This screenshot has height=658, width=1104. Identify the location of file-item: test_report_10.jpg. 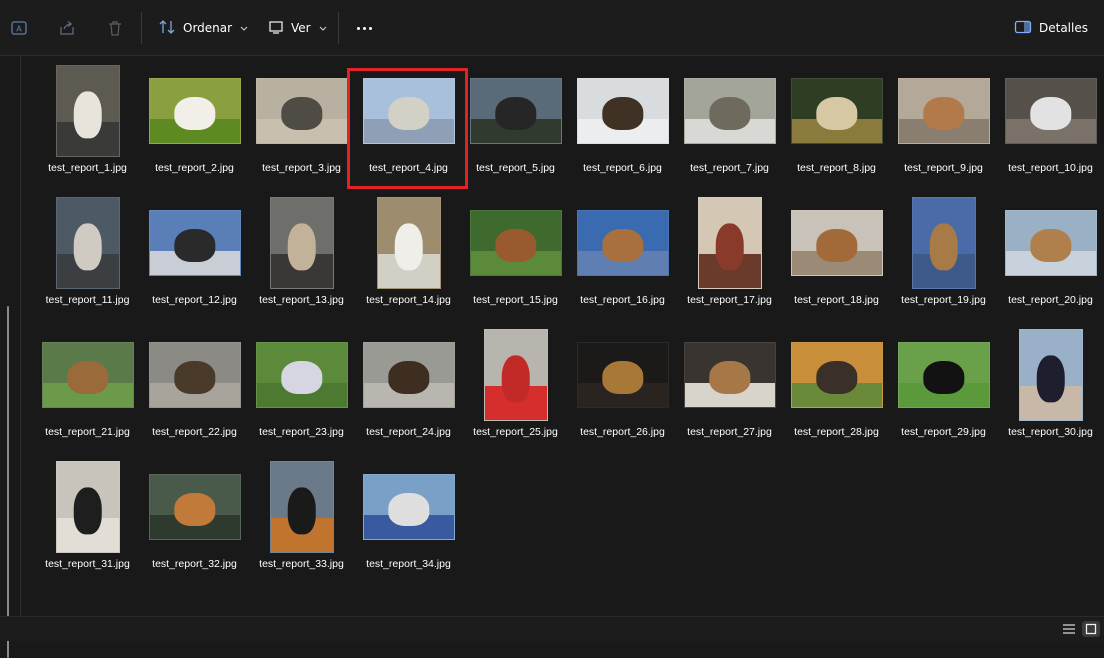
(1050, 126).